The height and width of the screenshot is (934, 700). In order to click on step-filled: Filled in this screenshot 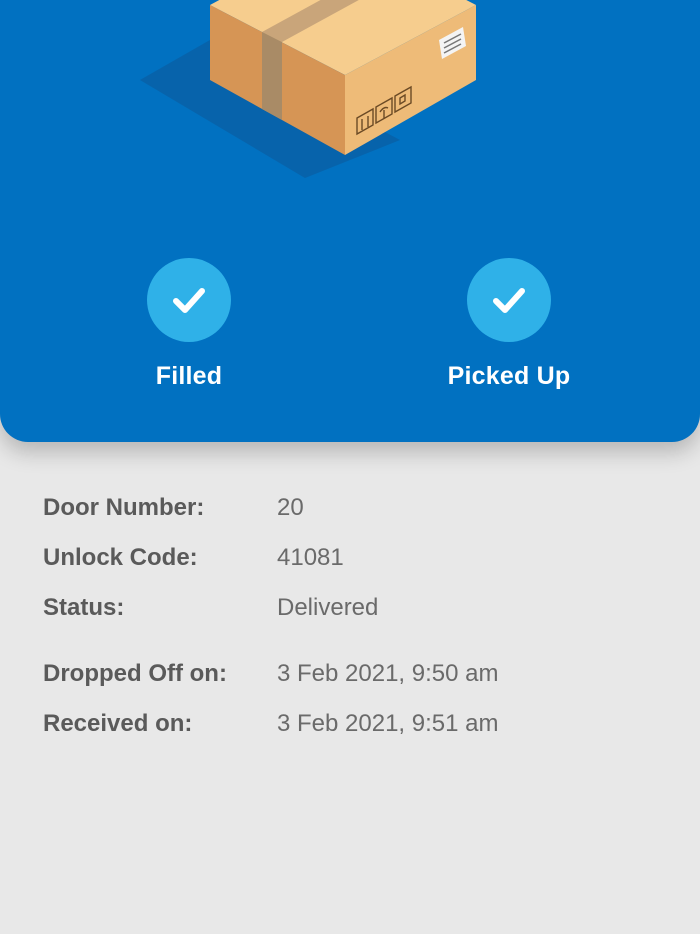, I will do `click(189, 324)`.